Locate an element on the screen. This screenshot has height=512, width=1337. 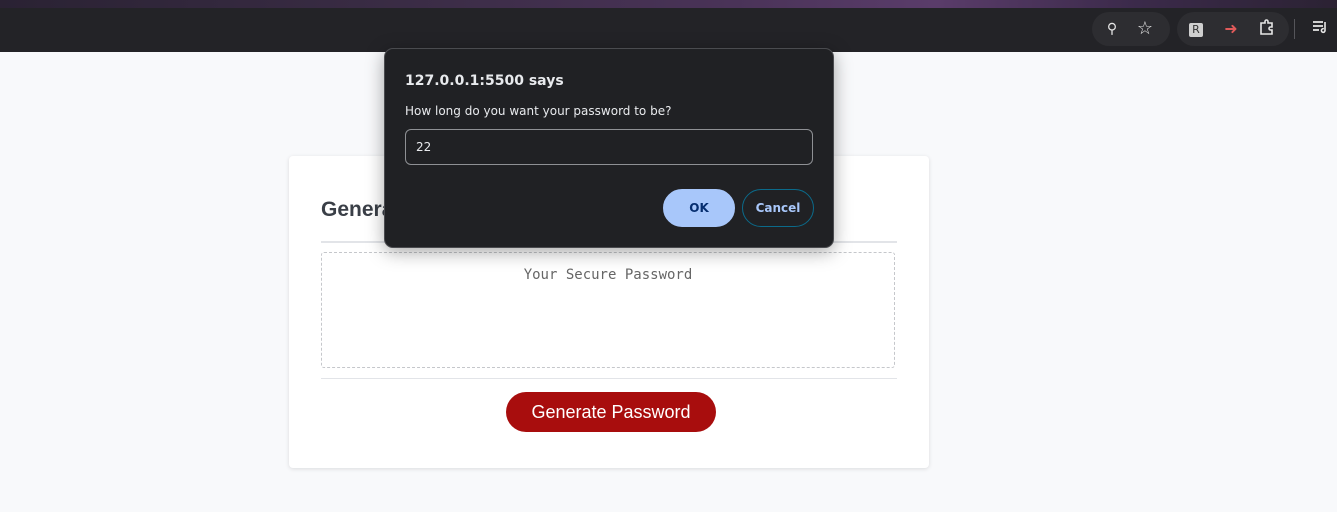
ok-button: OK is located at coordinates (699, 208).